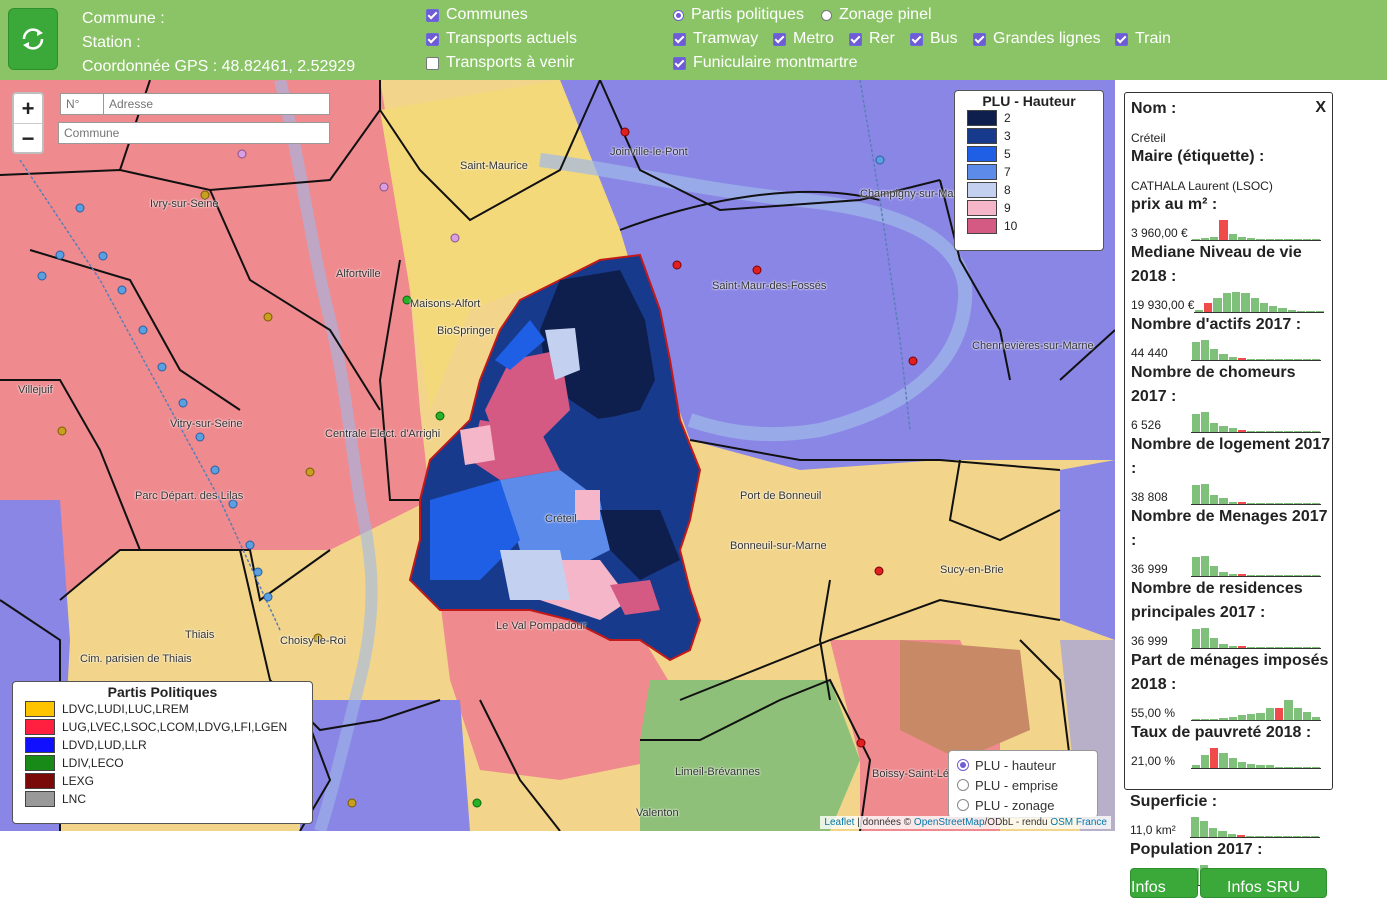 The width and height of the screenshot is (1387, 915). I want to click on plu-layer-selector: PLU - hauteur PLU - emprise PLU - zonage, so click(1023, 784).